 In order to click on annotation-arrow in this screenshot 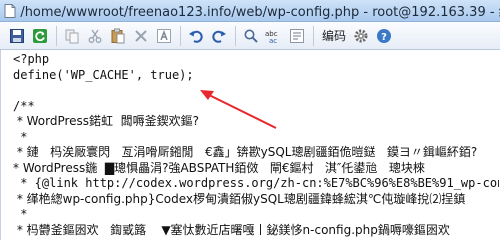, I will do `click(238, 109)`.